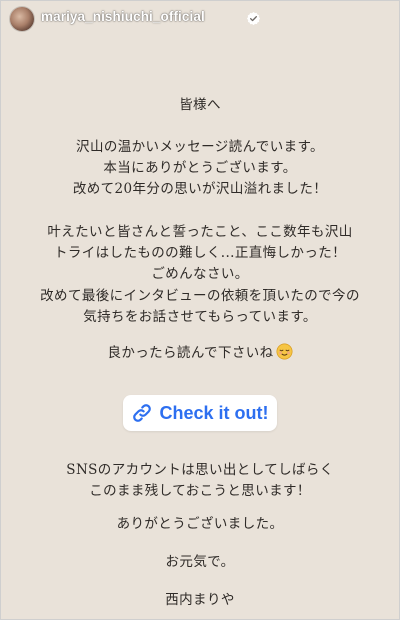 This screenshot has width=400, height=620. What do you see at coordinates (200, 317) in the screenshot?
I see `message-line: 気持ちをお話させてもらっています。` at bounding box center [200, 317].